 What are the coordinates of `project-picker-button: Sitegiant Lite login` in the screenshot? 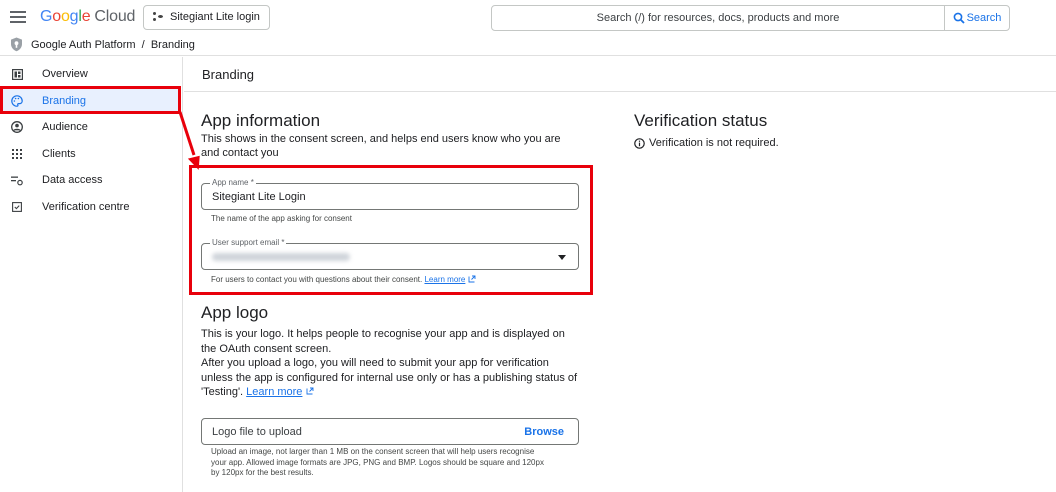 It's located at (206, 17).